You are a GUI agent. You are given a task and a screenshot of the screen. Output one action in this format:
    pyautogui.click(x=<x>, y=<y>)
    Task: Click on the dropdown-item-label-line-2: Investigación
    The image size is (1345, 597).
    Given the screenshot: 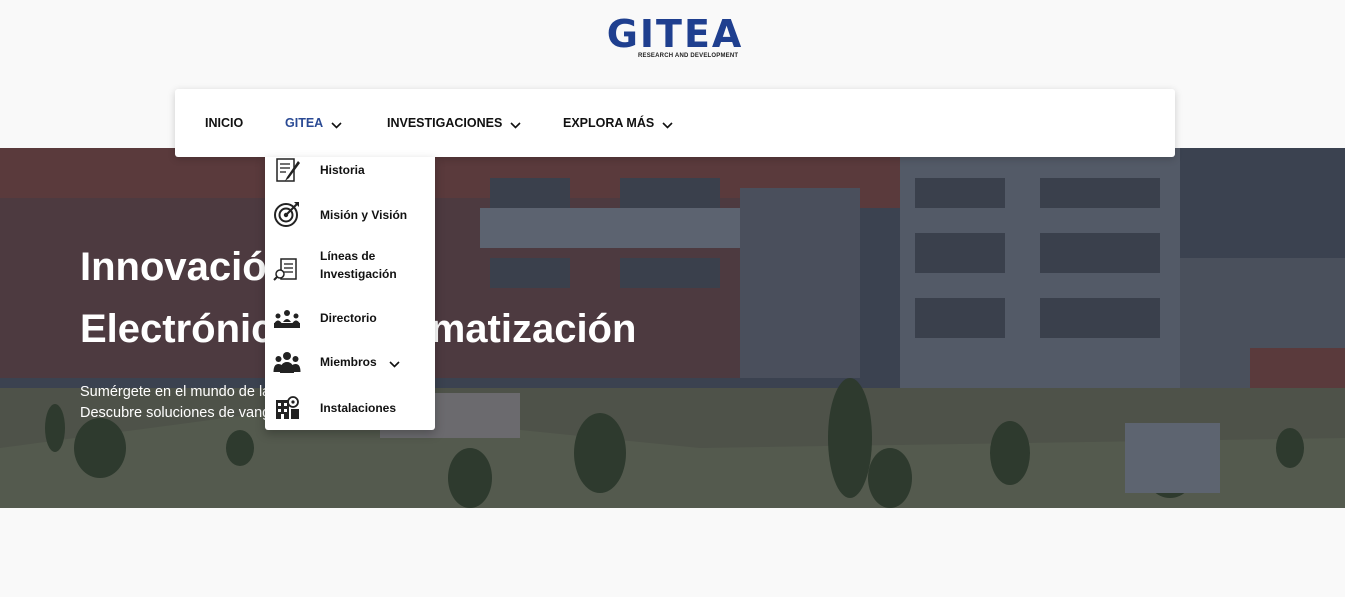 What is the action you would take?
    pyautogui.click(x=358, y=274)
    